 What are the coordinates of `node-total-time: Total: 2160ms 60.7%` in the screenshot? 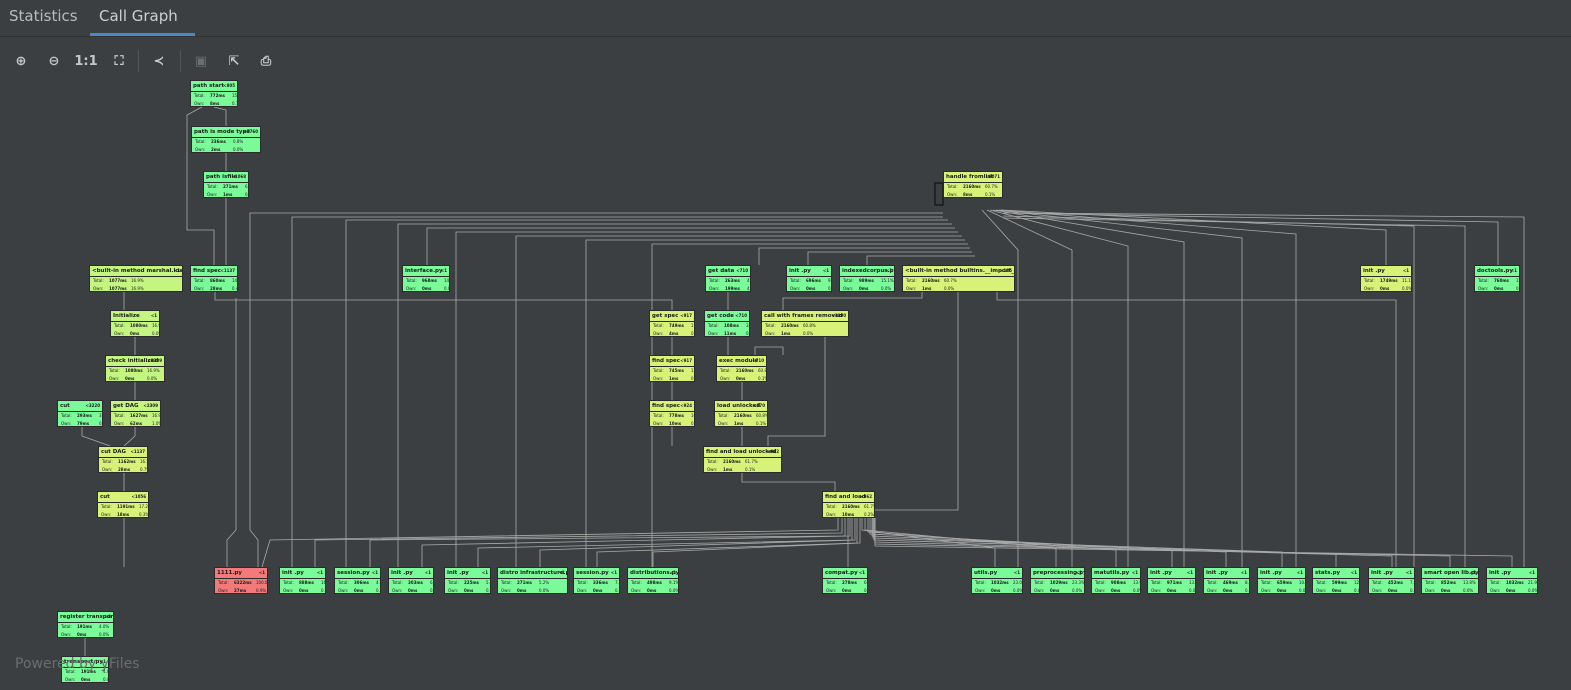 It's located at (931, 280).